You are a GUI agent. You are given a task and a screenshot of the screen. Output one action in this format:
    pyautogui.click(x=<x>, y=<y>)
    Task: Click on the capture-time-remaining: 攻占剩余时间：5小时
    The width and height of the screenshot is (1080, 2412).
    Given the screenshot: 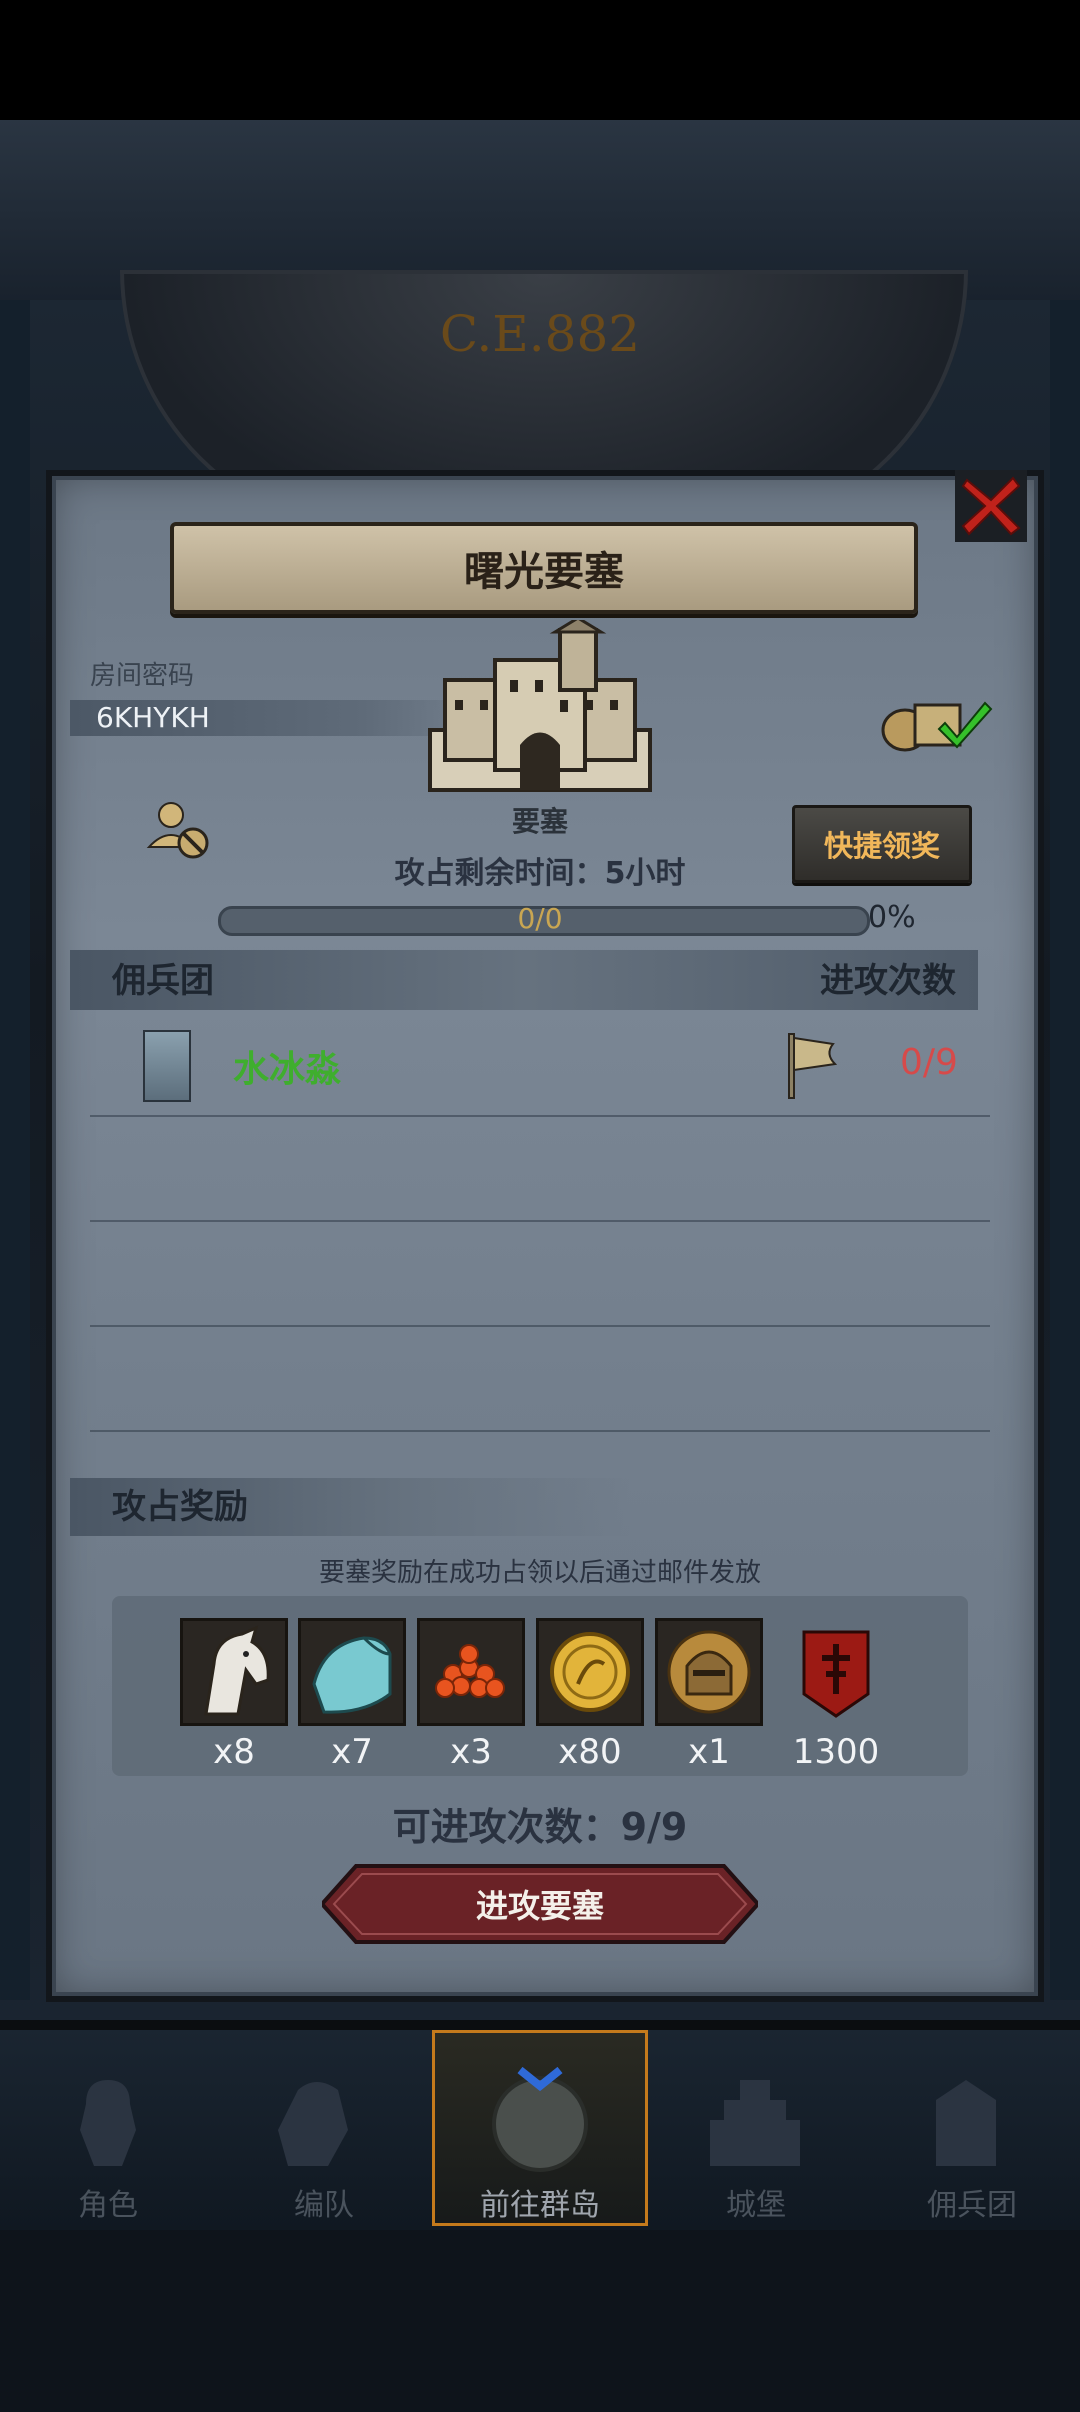 What is the action you would take?
    pyautogui.click(x=540, y=870)
    